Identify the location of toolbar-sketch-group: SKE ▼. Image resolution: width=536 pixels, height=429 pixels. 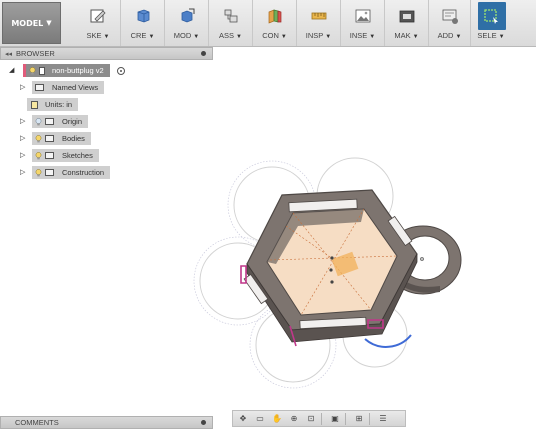
(98, 23).